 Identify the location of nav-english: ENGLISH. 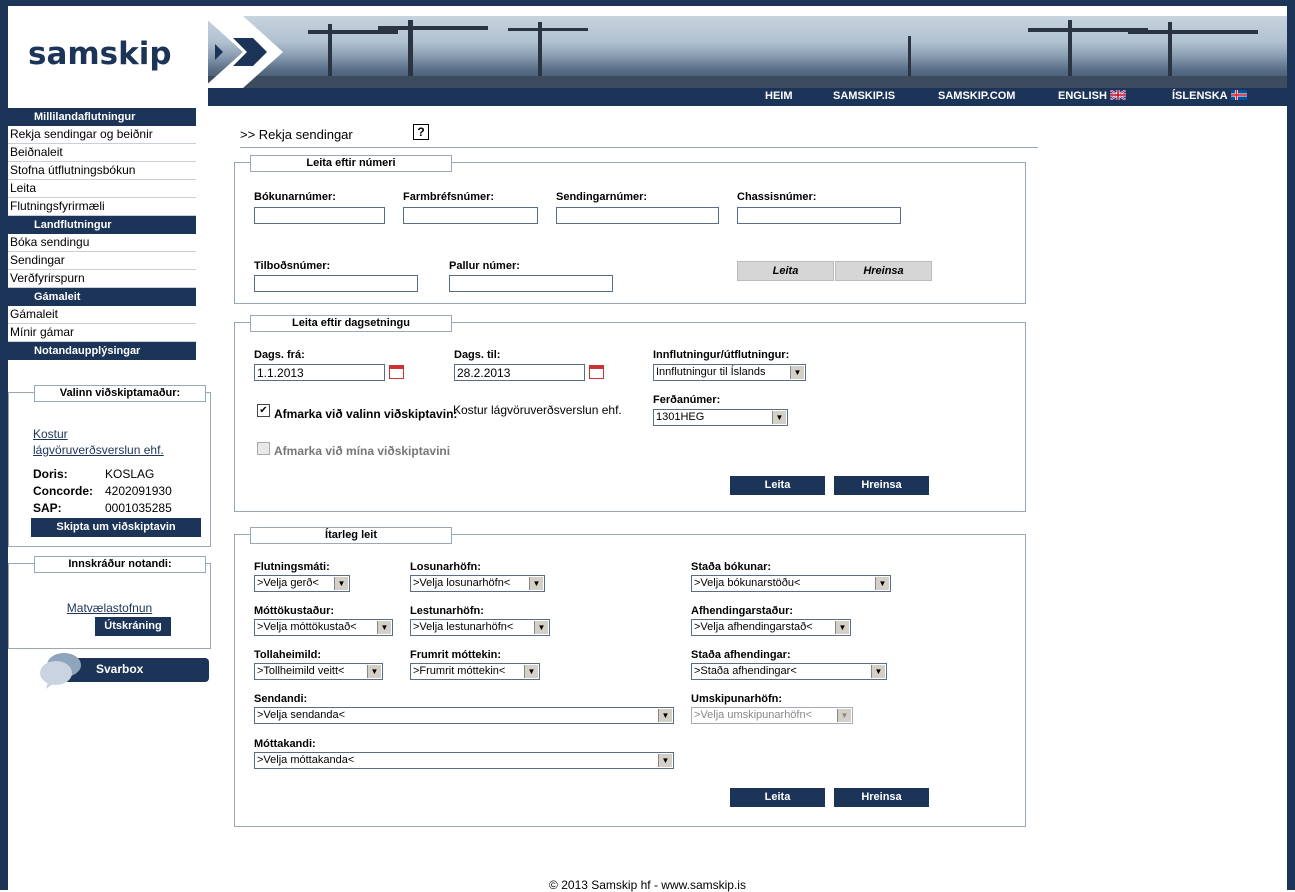
(1092, 96).